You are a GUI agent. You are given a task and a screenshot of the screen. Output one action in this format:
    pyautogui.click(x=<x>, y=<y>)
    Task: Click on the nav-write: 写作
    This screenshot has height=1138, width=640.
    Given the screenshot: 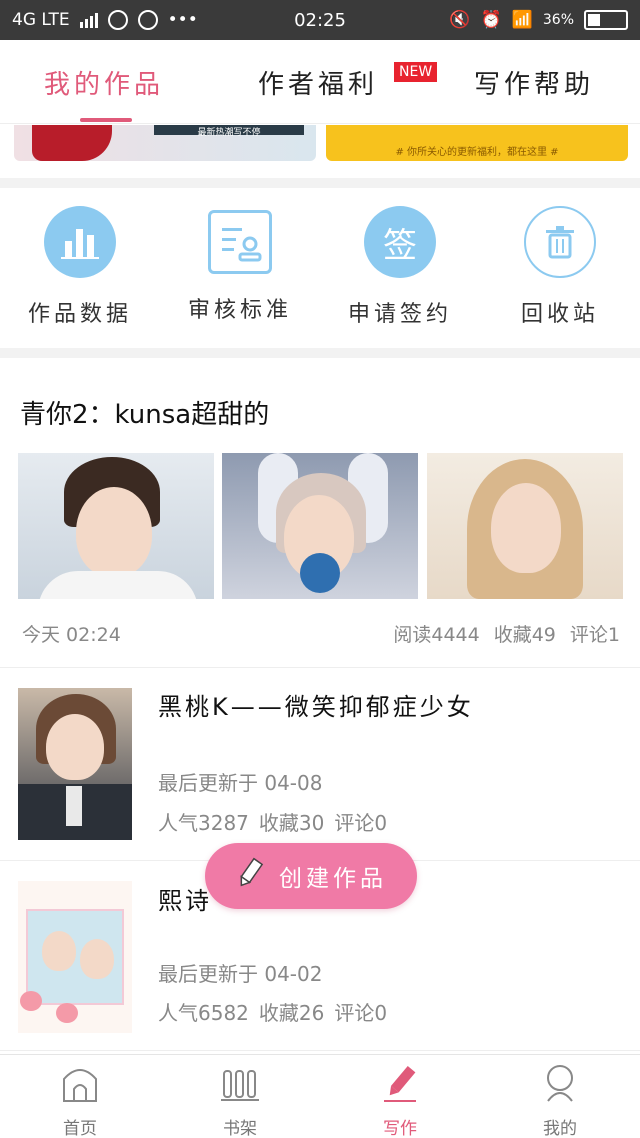 What is the action you would take?
    pyautogui.click(x=400, y=1100)
    